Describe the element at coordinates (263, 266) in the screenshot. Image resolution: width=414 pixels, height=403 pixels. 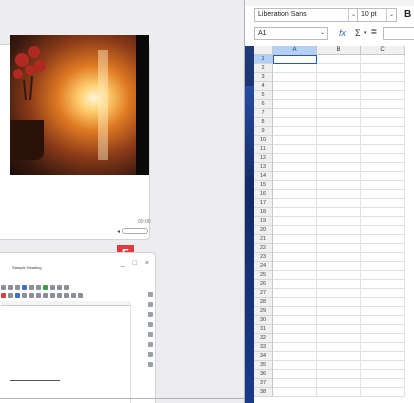
I see `row-header: 24` at that location.